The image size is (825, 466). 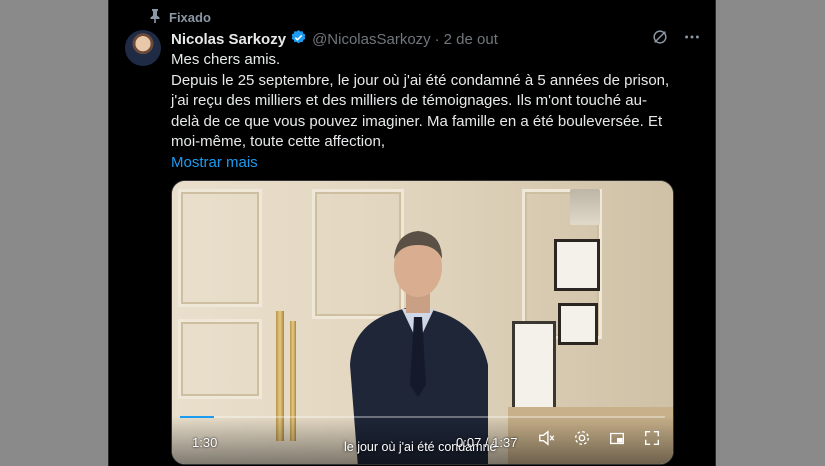 I want to click on mute-icon, so click(x=547, y=440).